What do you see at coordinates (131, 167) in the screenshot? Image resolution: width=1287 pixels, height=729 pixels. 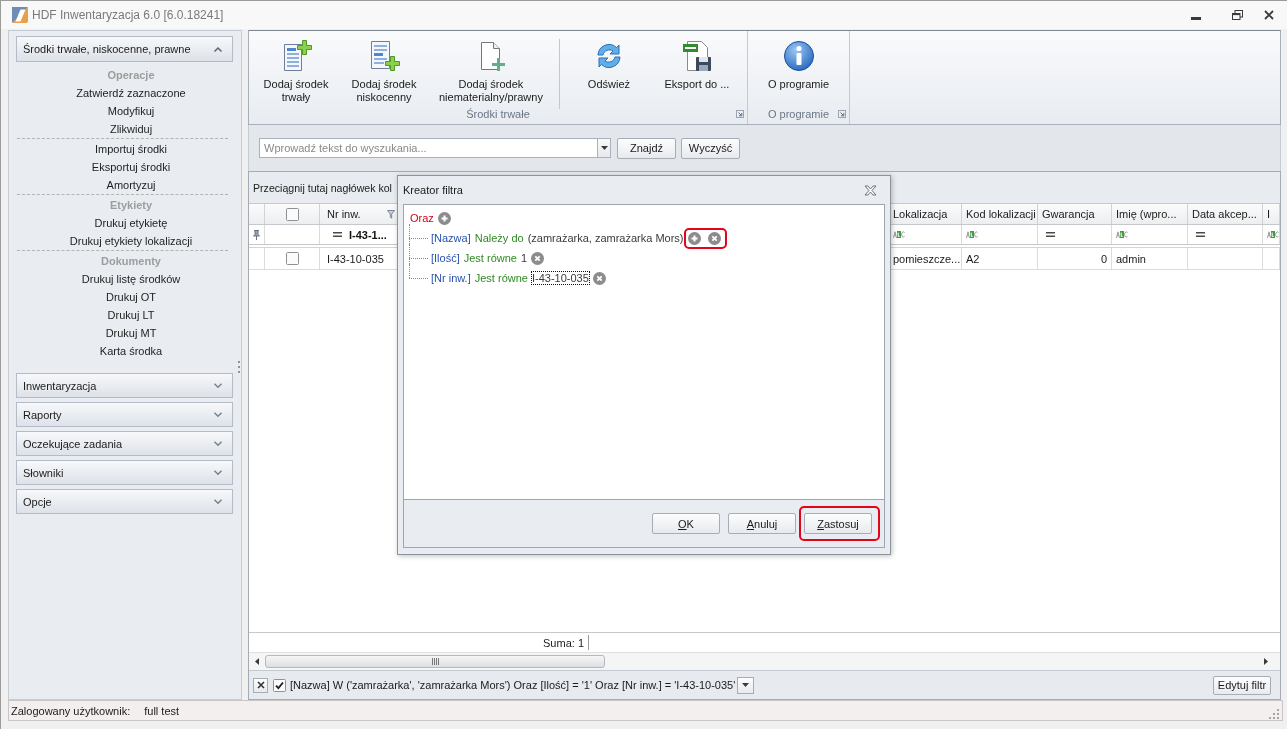 I see `sidebar-link: Eksportuj środki` at bounding box center [131, 167].